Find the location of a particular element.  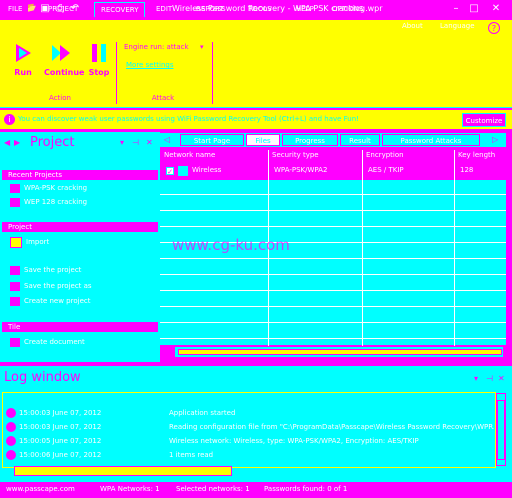

save-as-icon is located at coordinates (15, 286).